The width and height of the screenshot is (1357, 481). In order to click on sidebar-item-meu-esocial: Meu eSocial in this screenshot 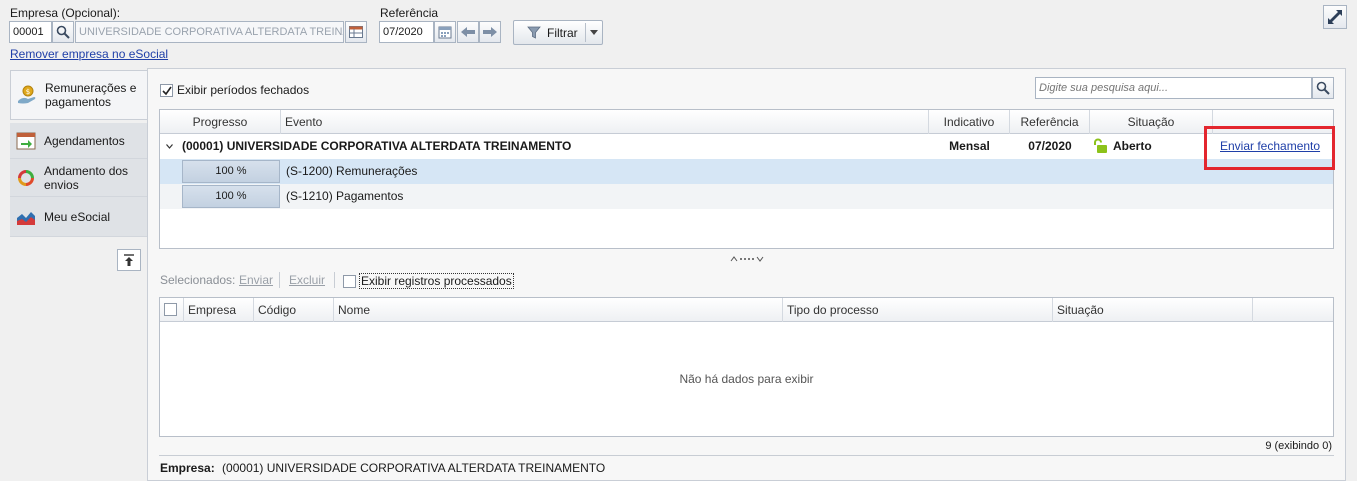, I will do `click(78, 217)`.